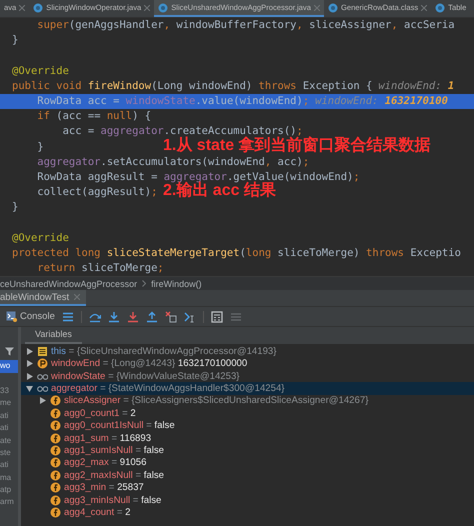  Describe the element at coordinates (9, 403) in the screenshot. I see `stack-frame: me` at that location.